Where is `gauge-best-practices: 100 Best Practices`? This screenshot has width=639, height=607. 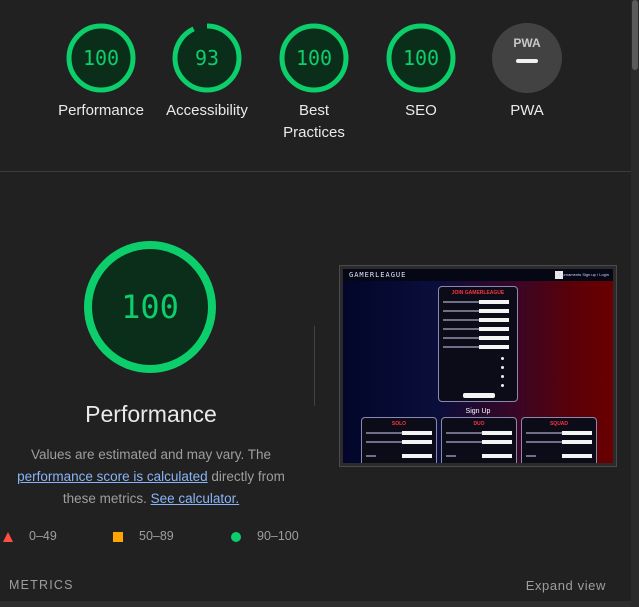 gauge-best-practices: 100 Best Practices is located at coordinates (314, 83).